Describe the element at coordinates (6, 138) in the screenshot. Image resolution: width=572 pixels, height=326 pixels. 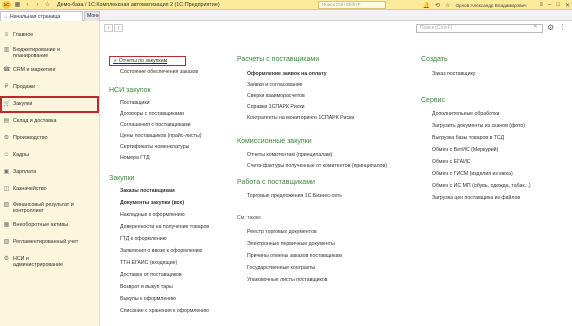
I see `factory-icon: ⚙` at that location.